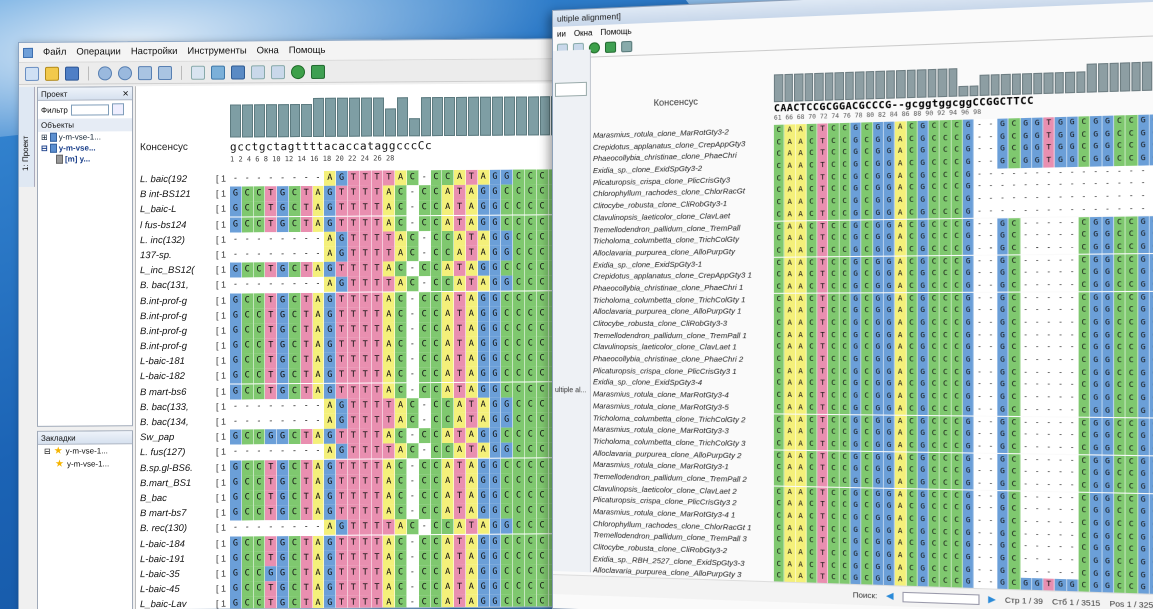 The width and height of the screenshot is (1153, 609). I want to click on export-icon, so click(258, 71).